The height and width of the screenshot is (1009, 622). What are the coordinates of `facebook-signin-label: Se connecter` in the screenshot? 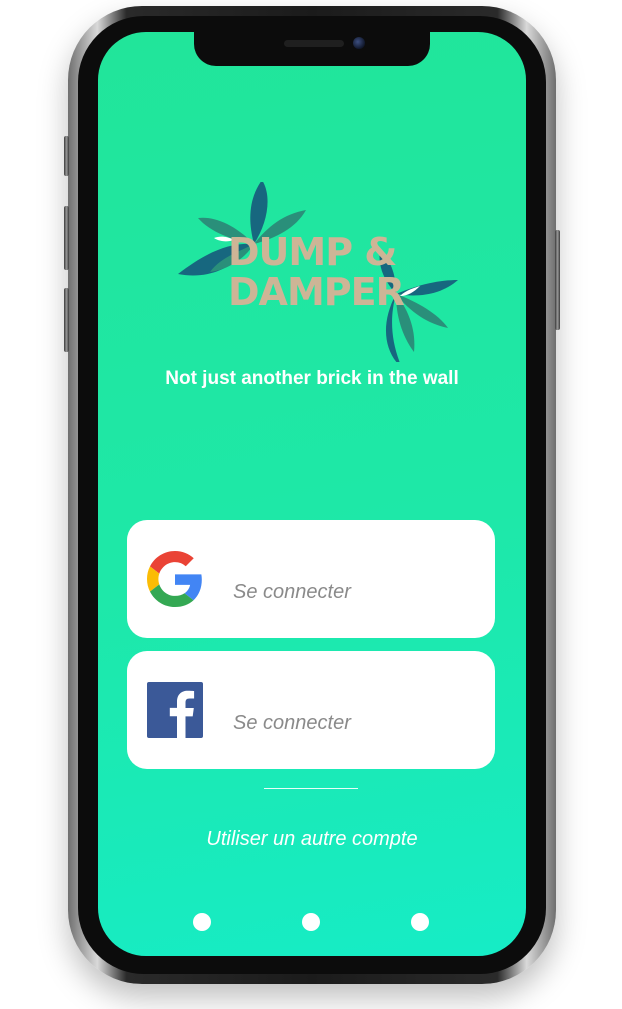 It's located at (292, 723).